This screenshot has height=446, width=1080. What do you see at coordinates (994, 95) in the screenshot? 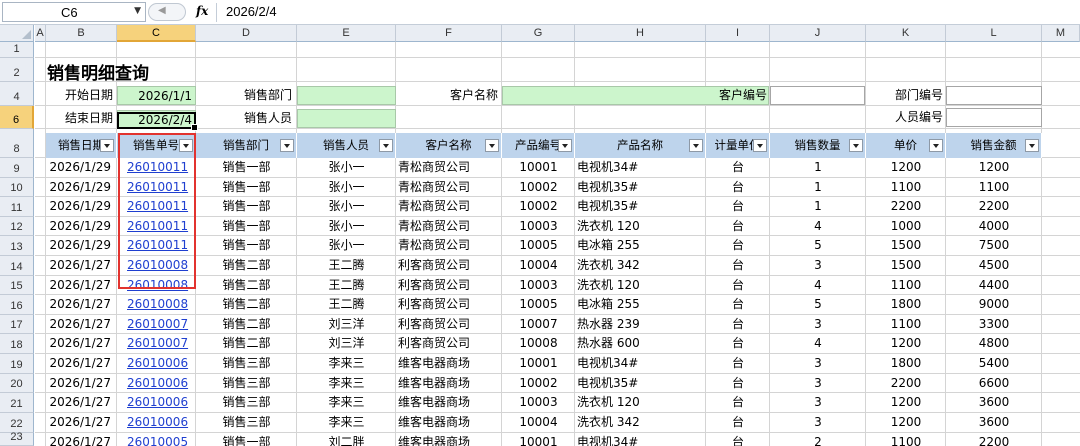
I see `dept-no-input` at bounding box center [994, 95].